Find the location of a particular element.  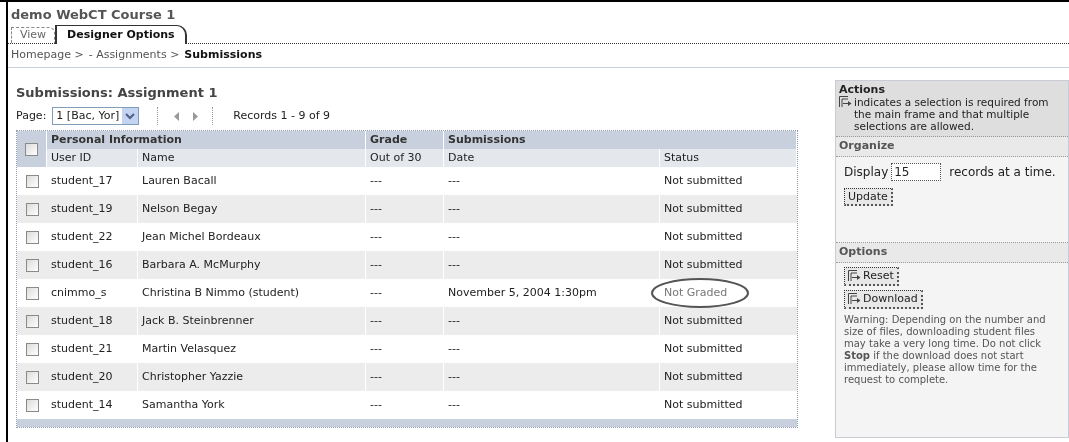

table-cell-text: November 5, 2004 1:30pm is located at coordinates (522, 292).